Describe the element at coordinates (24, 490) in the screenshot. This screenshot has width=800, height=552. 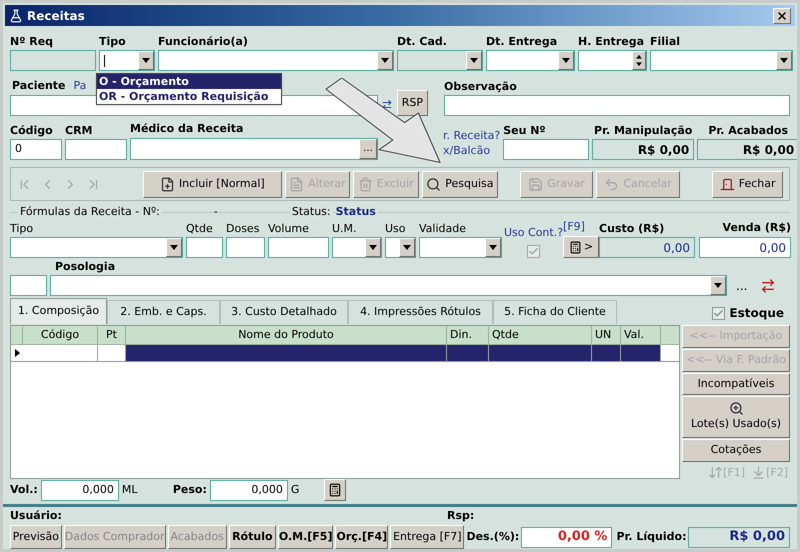
I see `field-label: Vol.:` at that location.